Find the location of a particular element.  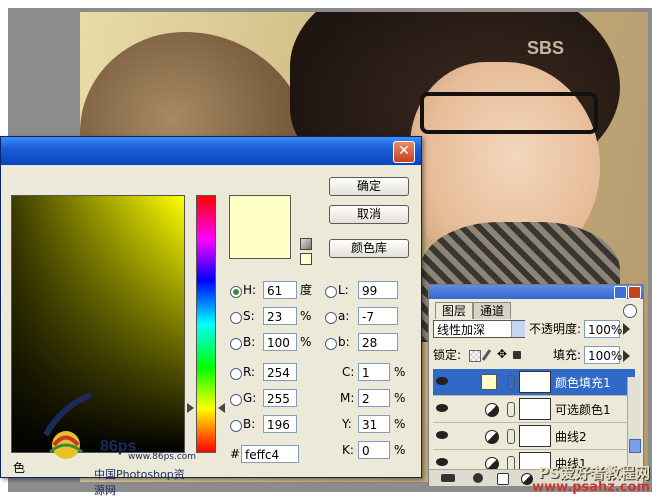

lock-brush-icon is located at coordinates (486, 355).